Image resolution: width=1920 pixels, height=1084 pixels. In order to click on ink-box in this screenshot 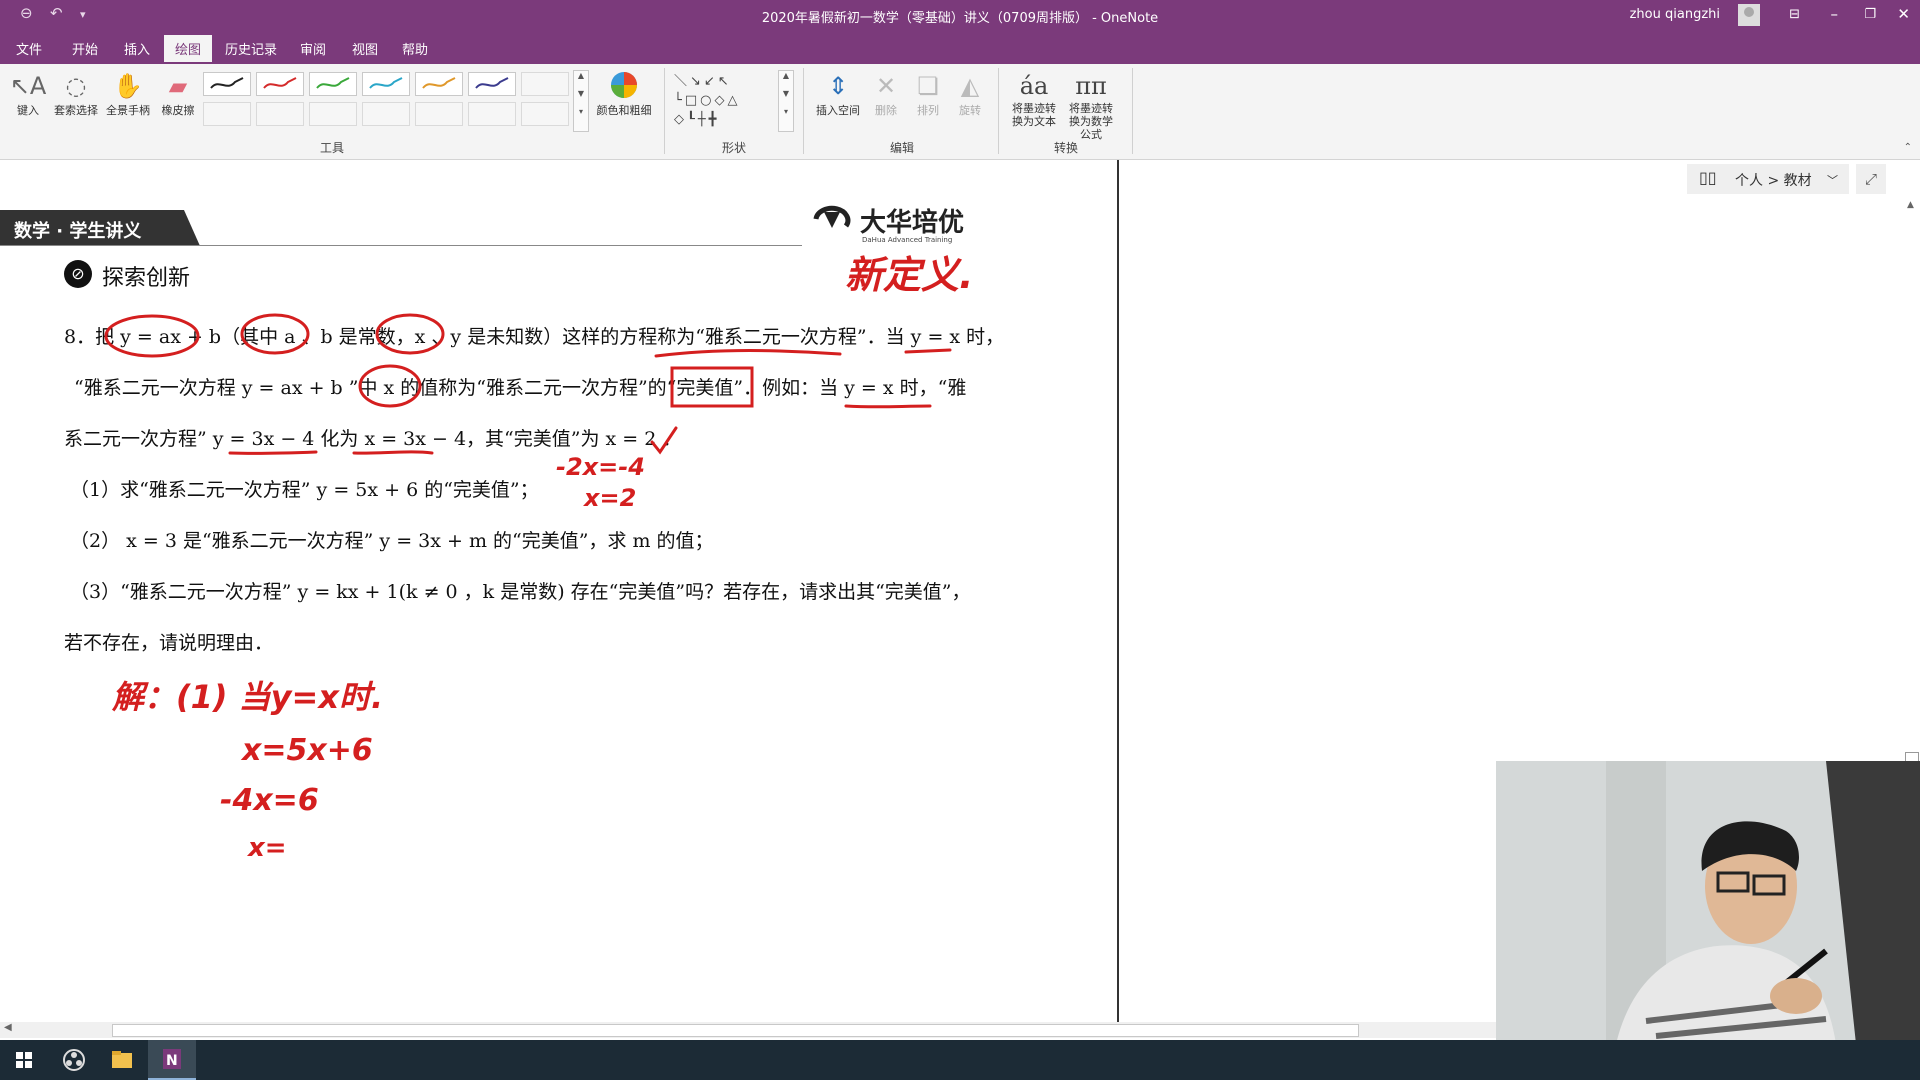, I will do `click(712, 387)`.